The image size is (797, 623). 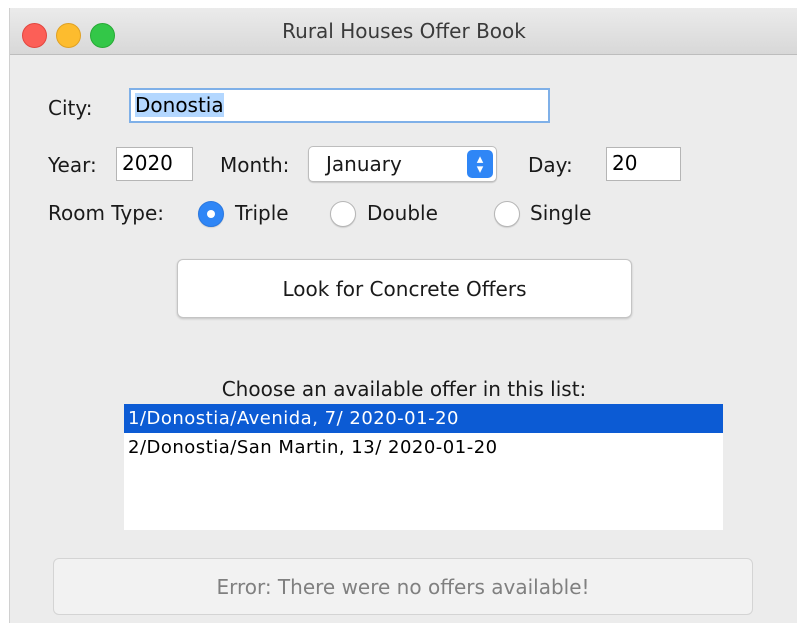 What do you see at coordinates (404, 288) in the screenshot?
I see `look-for-offers-button: Look for Concrete Offers` at bounding box center [404, 288].